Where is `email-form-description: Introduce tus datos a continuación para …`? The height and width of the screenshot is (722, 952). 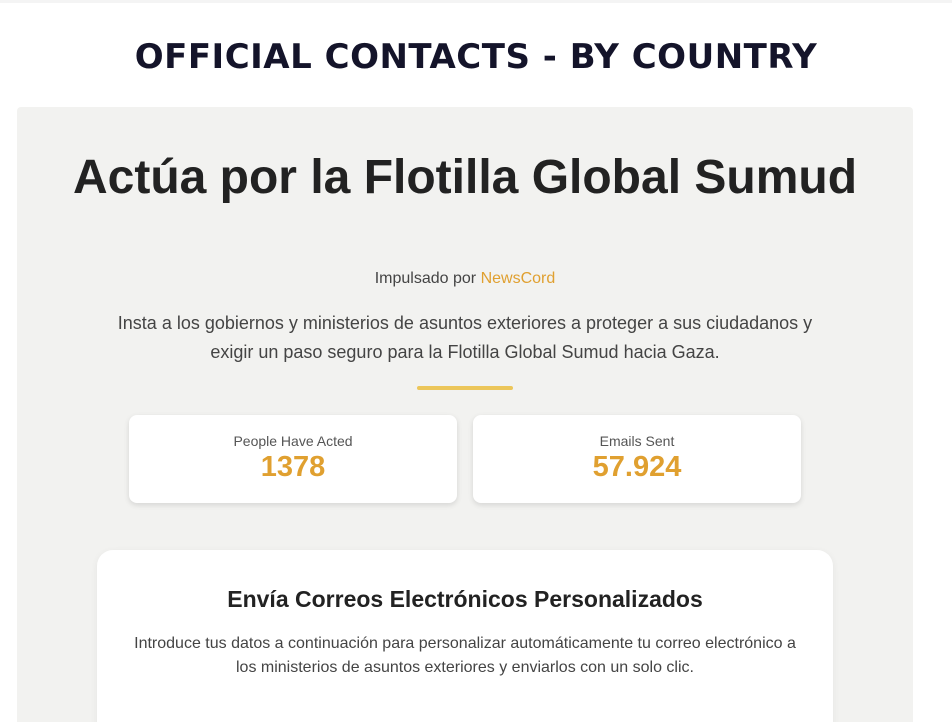
email-form-description: Introduce tus datos a continuación para … is located at coordinates (465, 655).